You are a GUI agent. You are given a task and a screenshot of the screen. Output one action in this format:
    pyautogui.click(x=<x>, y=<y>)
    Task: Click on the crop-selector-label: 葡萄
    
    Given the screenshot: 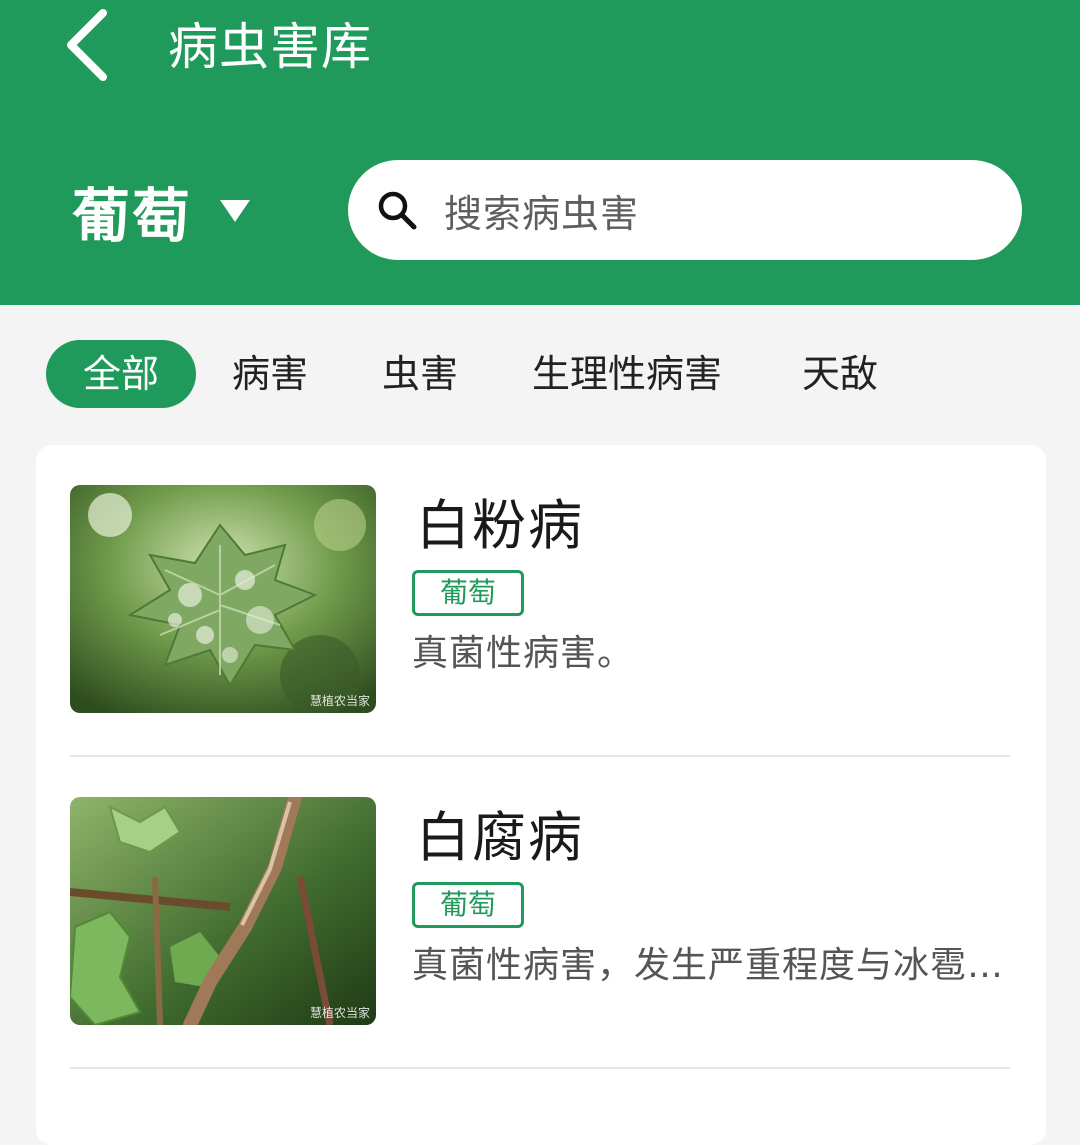 What is the action you would take?
    pyautogui.click(x=132, y=216)
    